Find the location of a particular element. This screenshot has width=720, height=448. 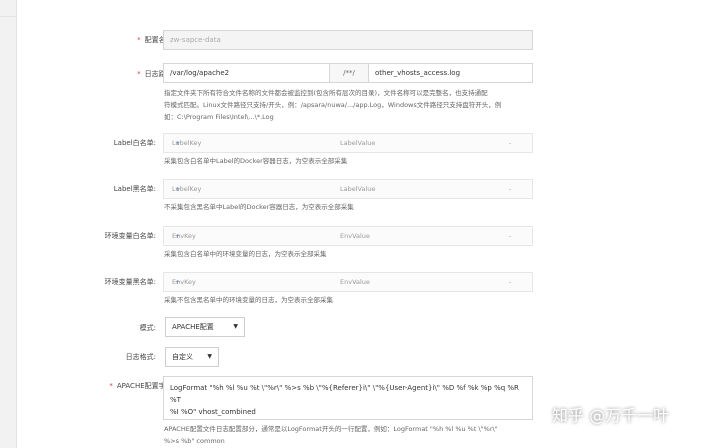

log-dir-input: /var/log/apache2 is located at coordinates (246, 73).